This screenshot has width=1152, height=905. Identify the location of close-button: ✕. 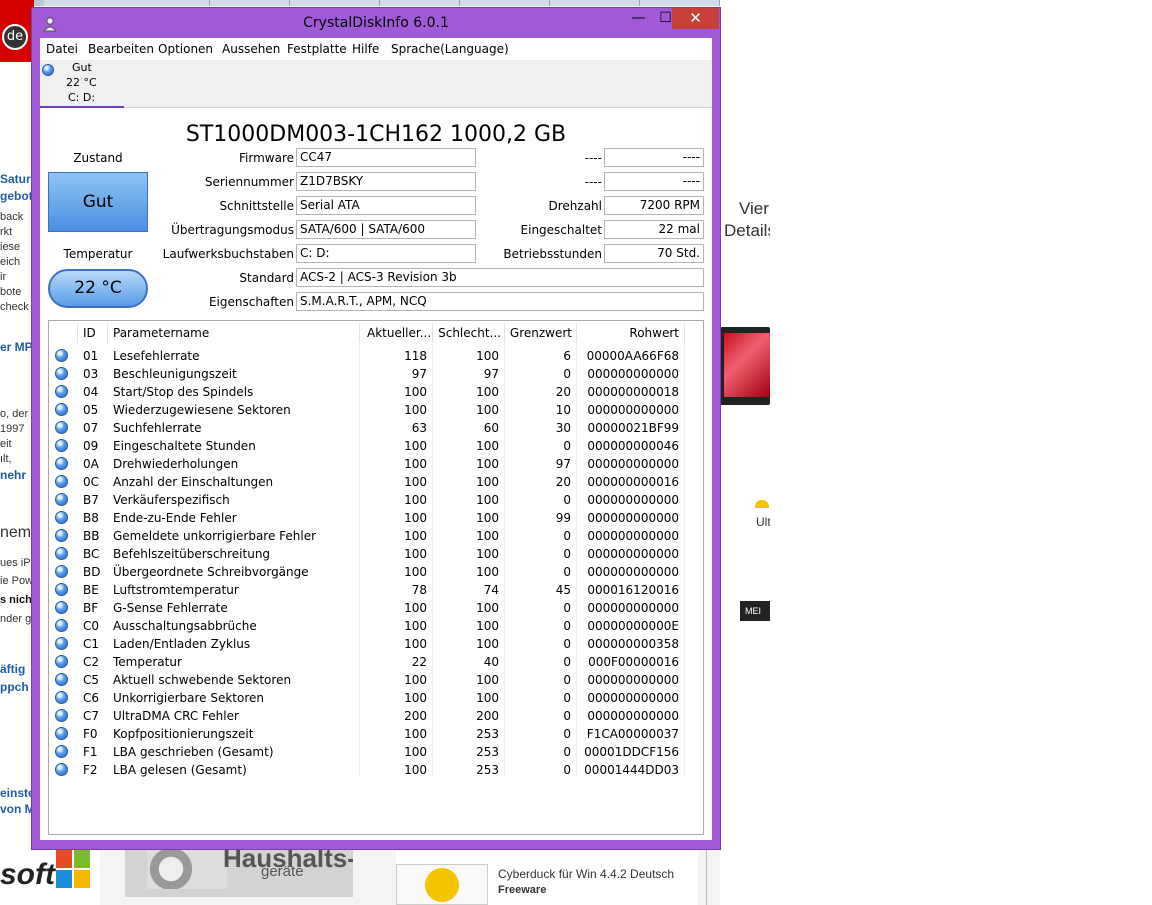
(695, 18).